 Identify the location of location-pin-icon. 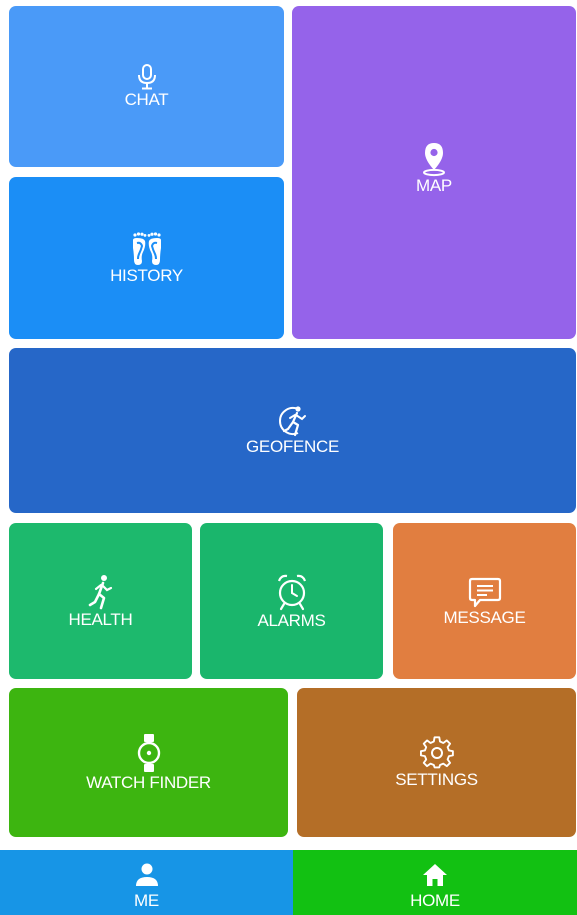
(434, 159).